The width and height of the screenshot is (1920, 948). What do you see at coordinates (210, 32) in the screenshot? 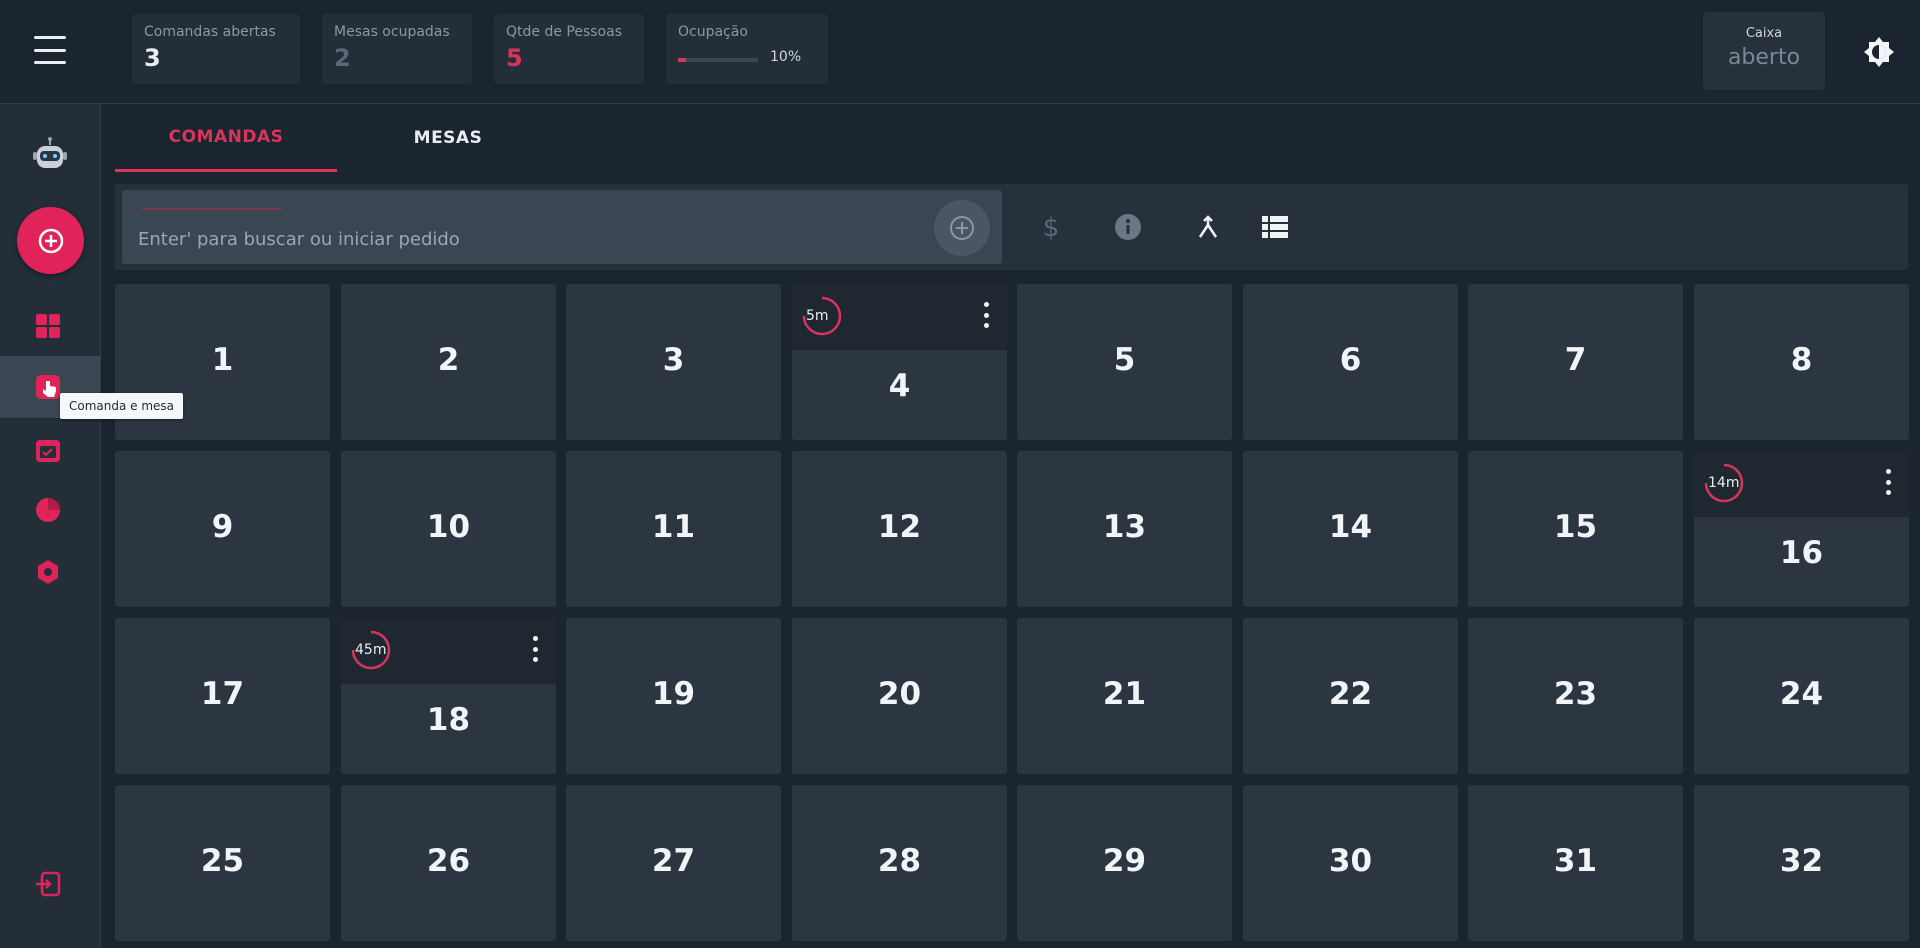
I see `stat-label: Comandas abertas` at bounding box center [210, 32].